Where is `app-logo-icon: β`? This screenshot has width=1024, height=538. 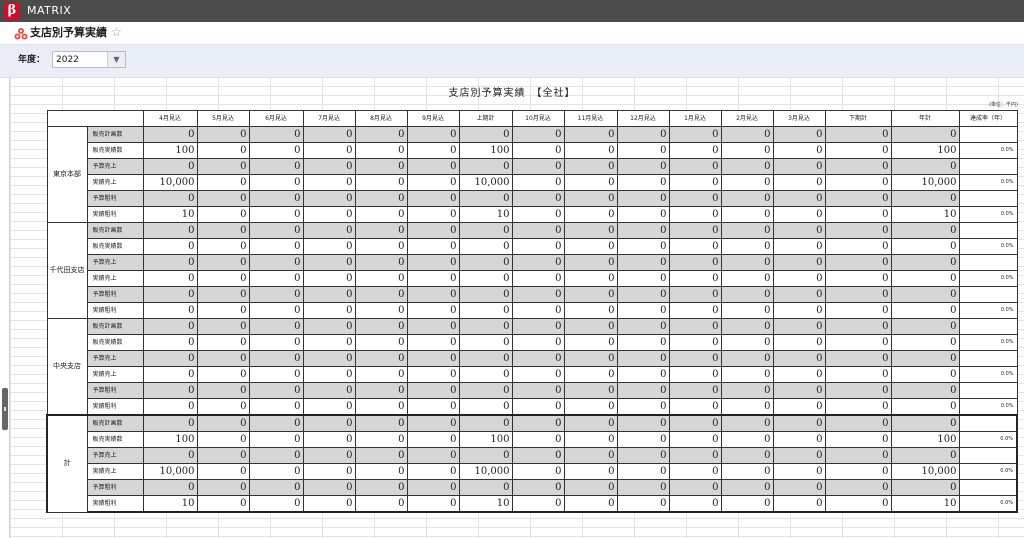
app-logo-icon: β is located at coordinates (12, 11).